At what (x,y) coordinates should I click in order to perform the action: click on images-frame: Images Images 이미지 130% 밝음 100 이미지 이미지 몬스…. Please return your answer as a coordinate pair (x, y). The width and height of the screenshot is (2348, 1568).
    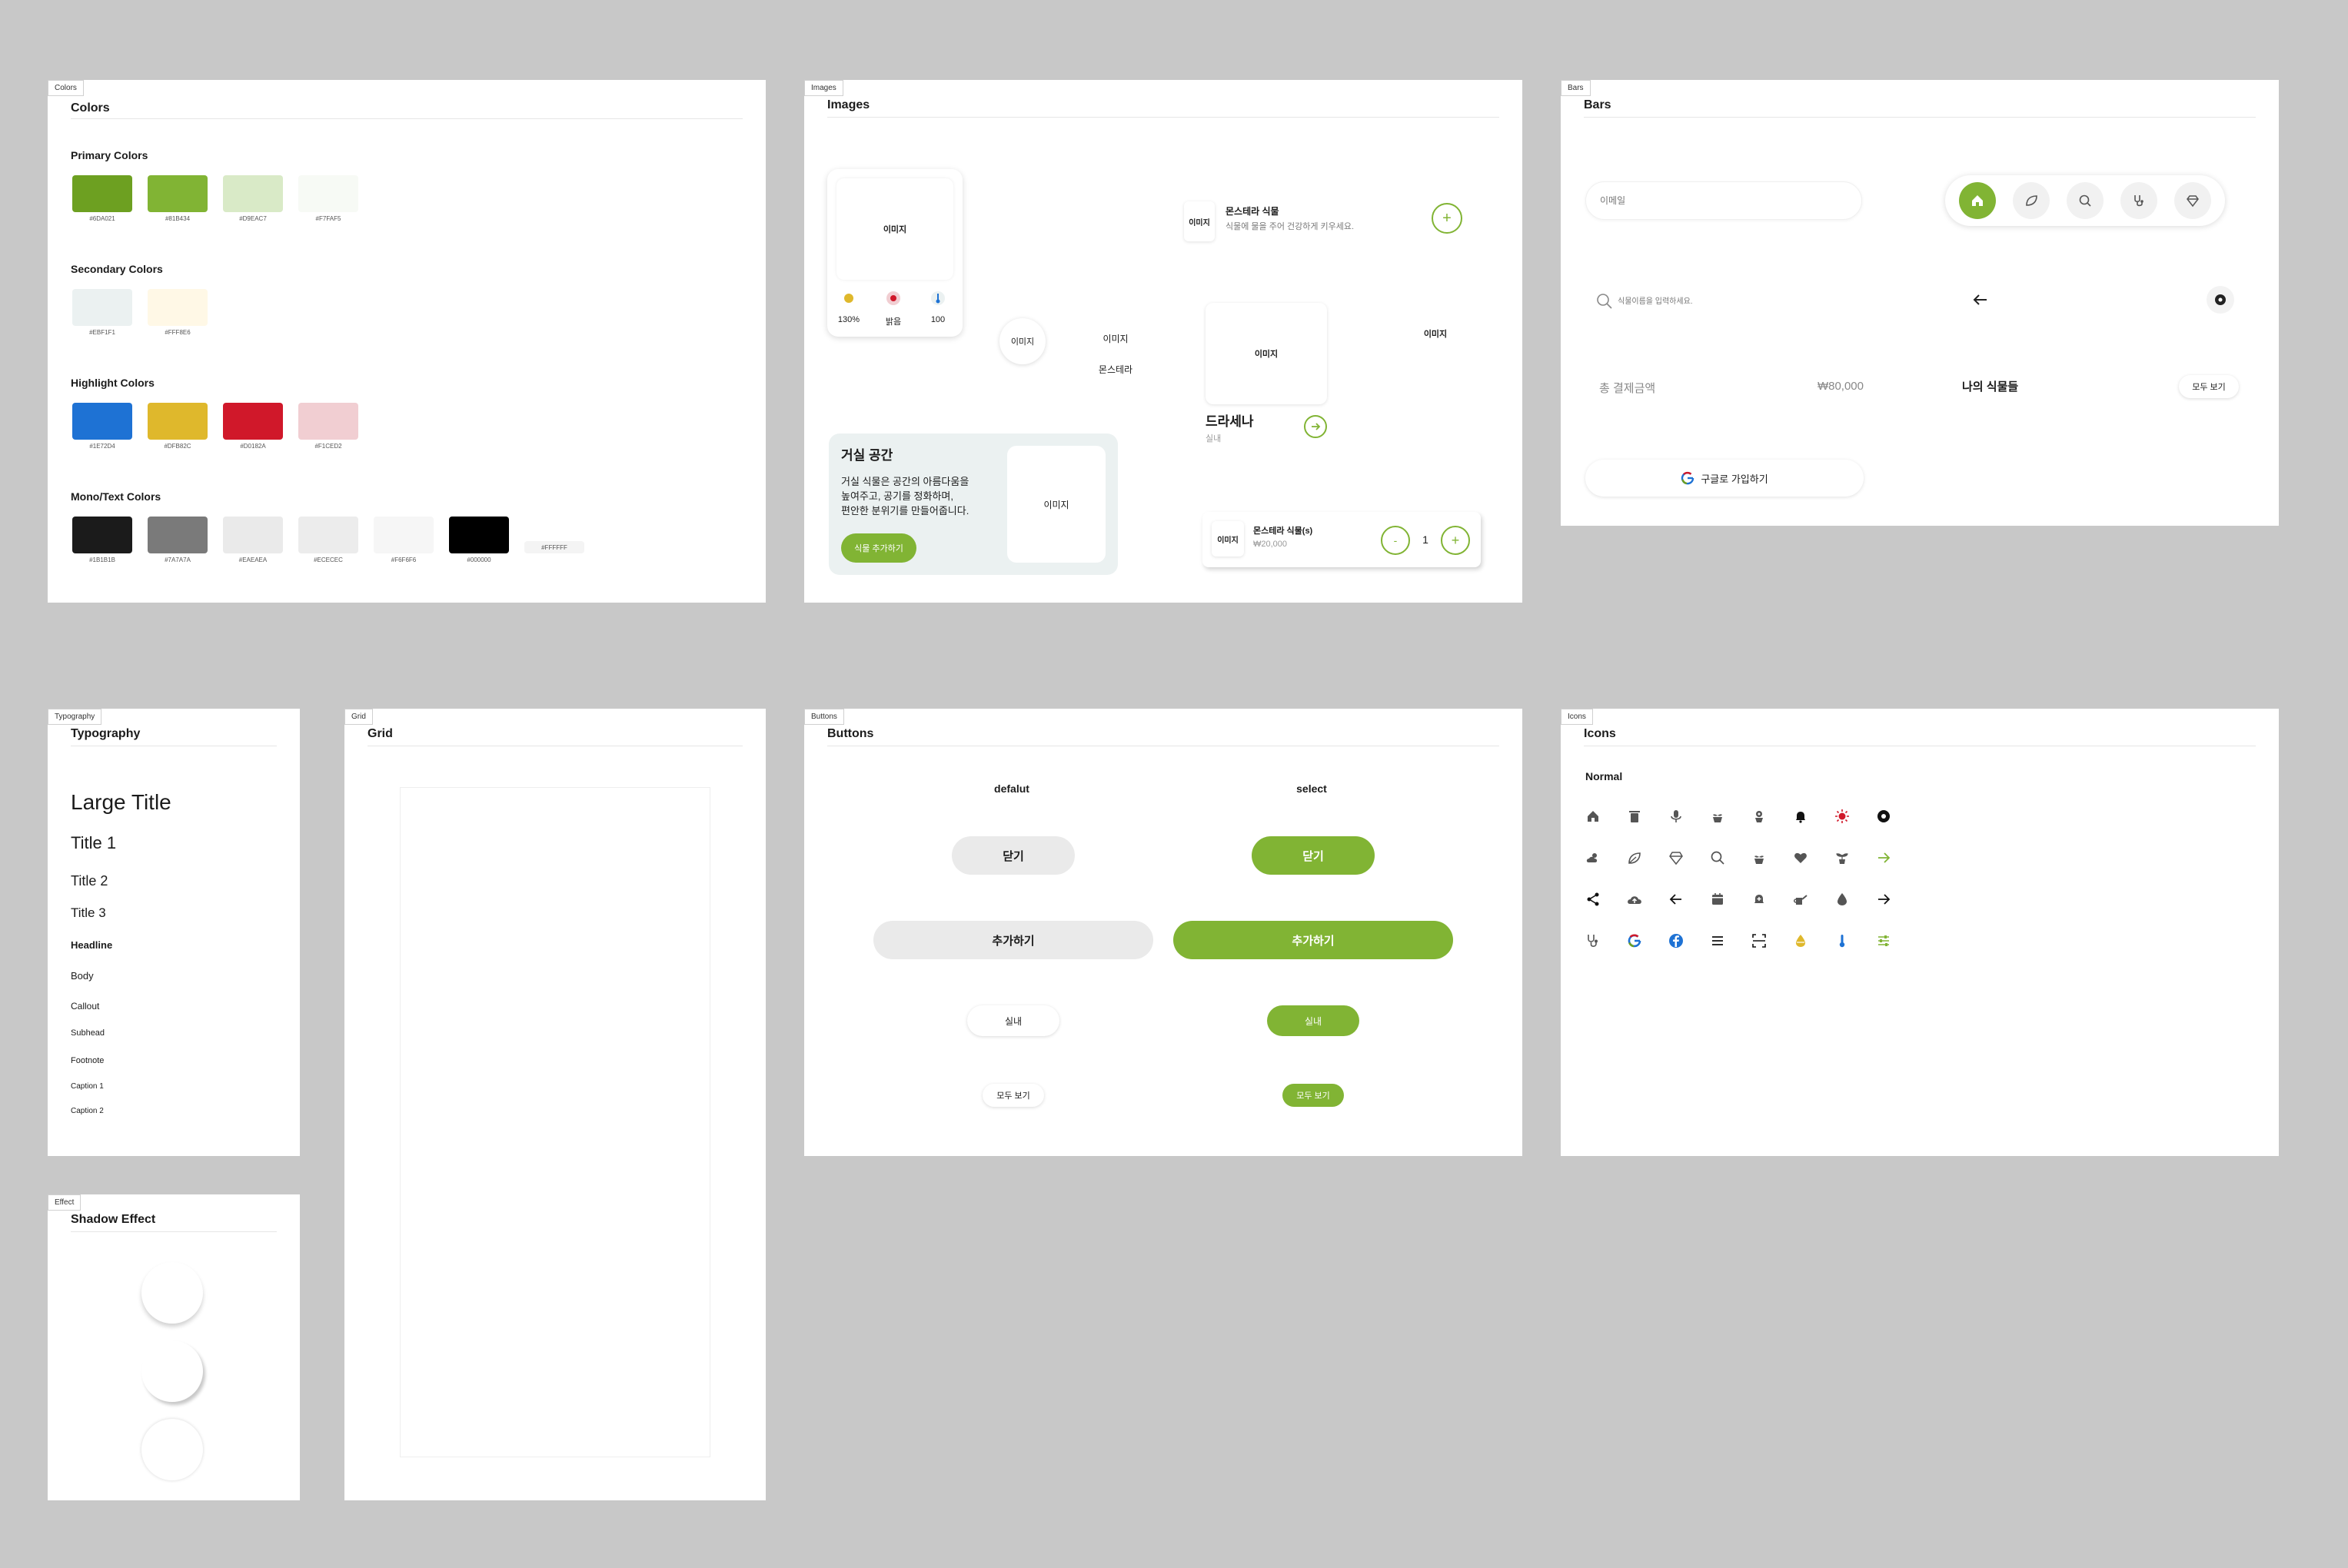
    Looking at the image, I should click on (1163, 341).